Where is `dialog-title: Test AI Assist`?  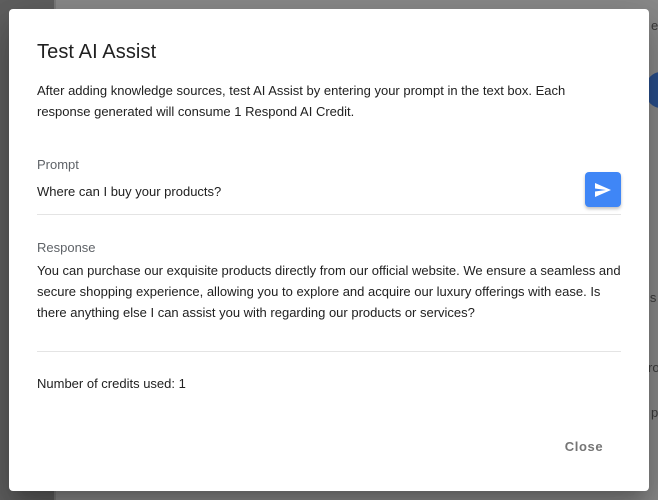 dialog-title: Test AI Assist is located at coordinates (97, 52).